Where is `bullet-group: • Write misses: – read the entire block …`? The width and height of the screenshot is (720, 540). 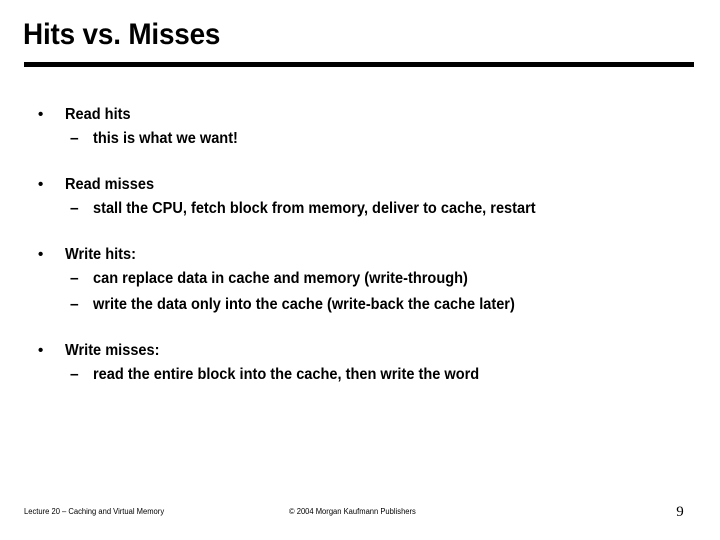 bullet-group: • Write misses: – read the entire block … is located at coordinates (360, 364).